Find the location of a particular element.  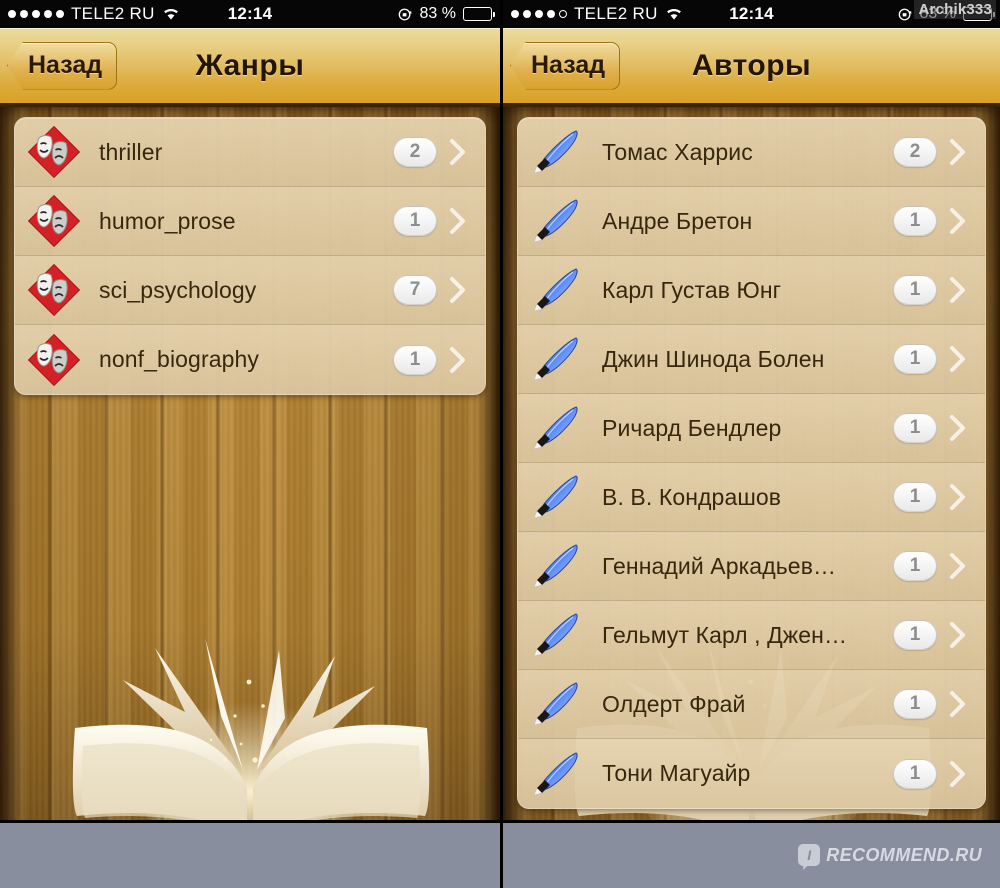

list-item-label: Карл Густав Юнг is located at coordinates (692, 289).